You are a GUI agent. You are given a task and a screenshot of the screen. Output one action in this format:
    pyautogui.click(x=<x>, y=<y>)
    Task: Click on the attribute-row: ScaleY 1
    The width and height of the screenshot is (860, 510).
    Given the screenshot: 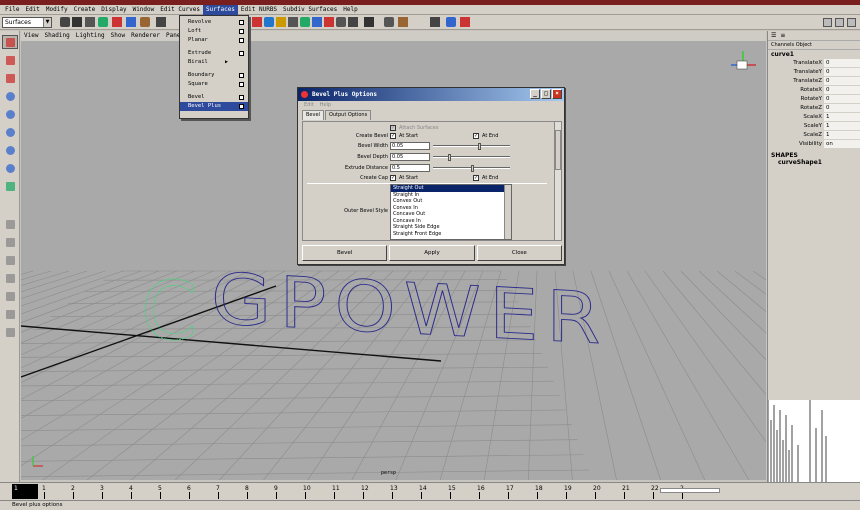 What is the action you would take?
    pyautogui.click(x=814, y=126)
    